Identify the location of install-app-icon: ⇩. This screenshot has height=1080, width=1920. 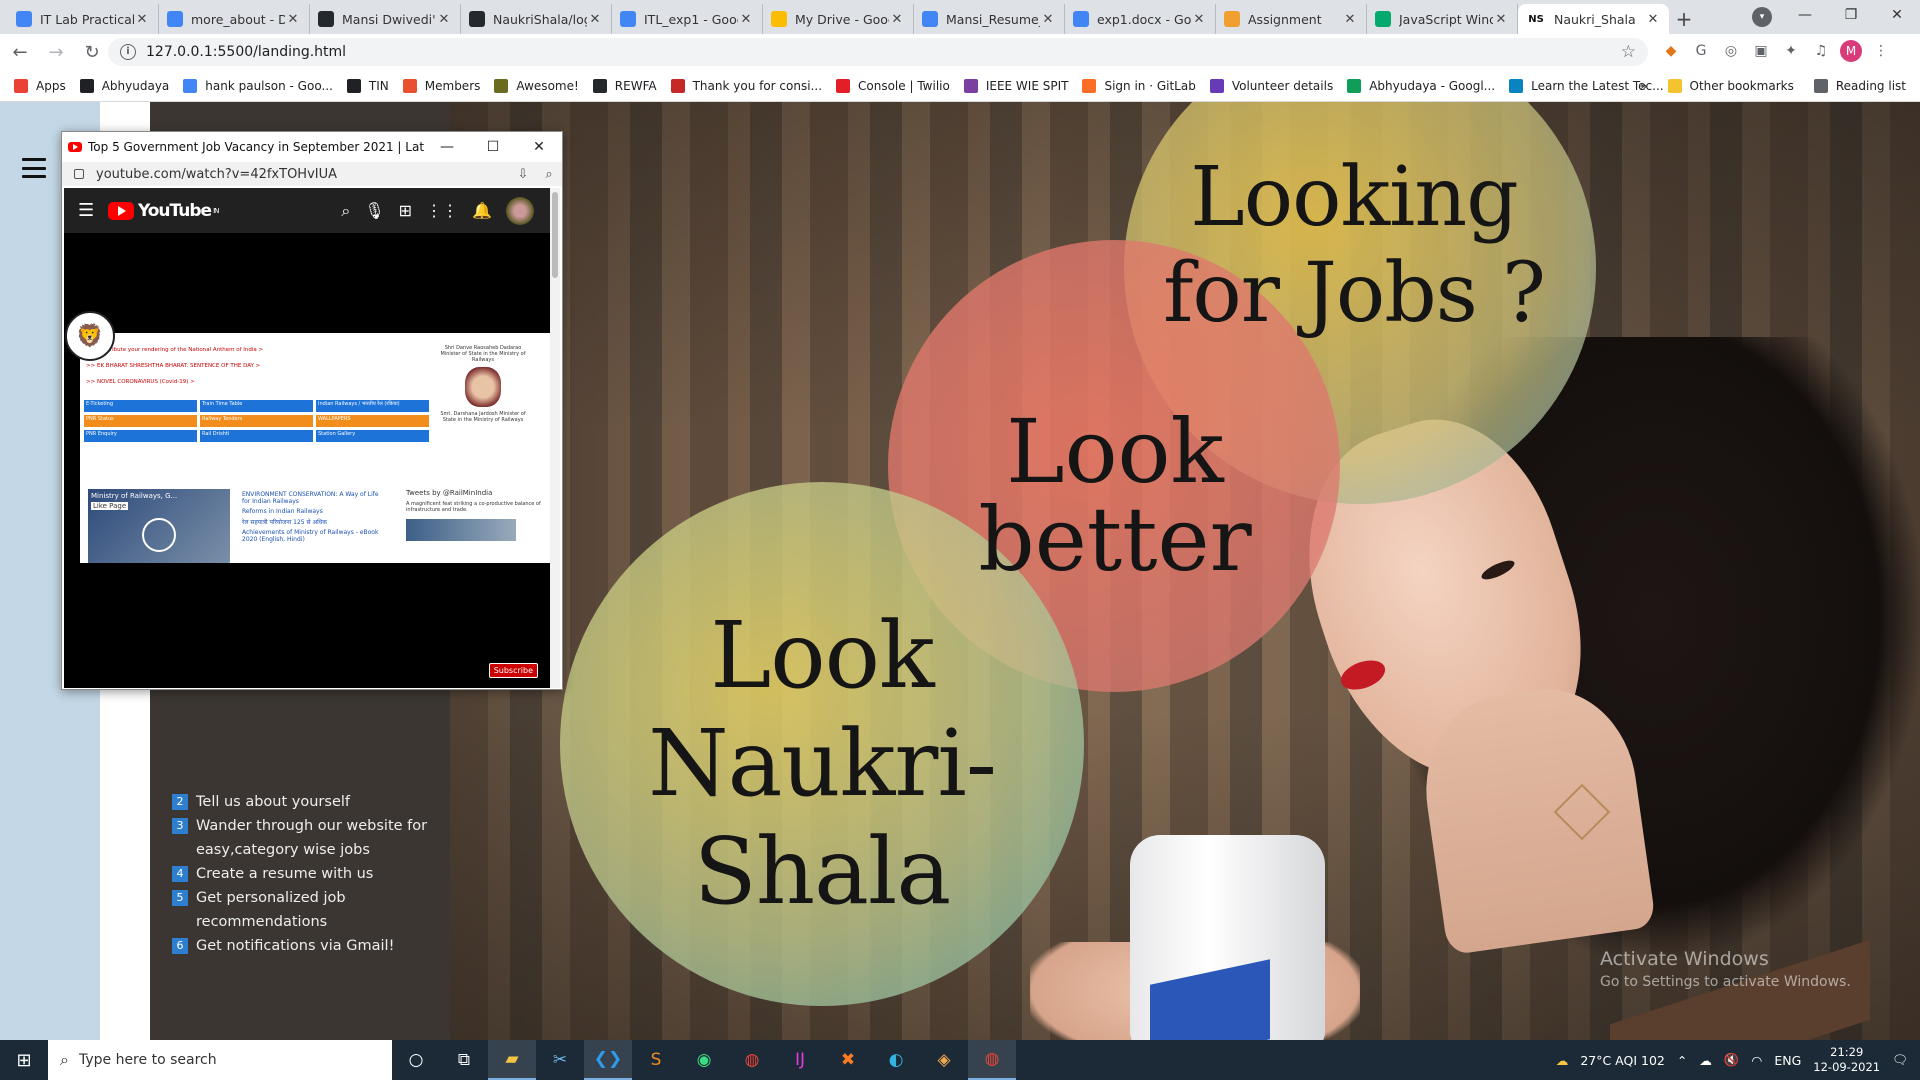
(523, 174).